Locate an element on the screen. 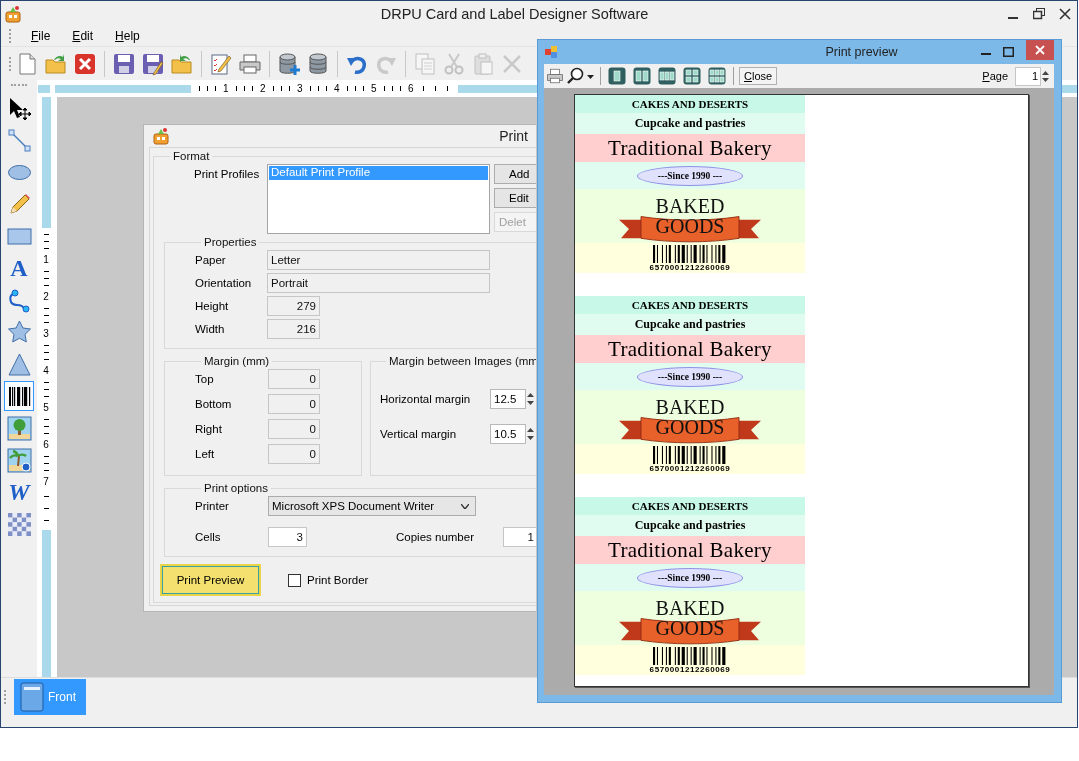 This screenshot has width=1079, height=761. maximize-icon is located at coordinates (1008, 52).